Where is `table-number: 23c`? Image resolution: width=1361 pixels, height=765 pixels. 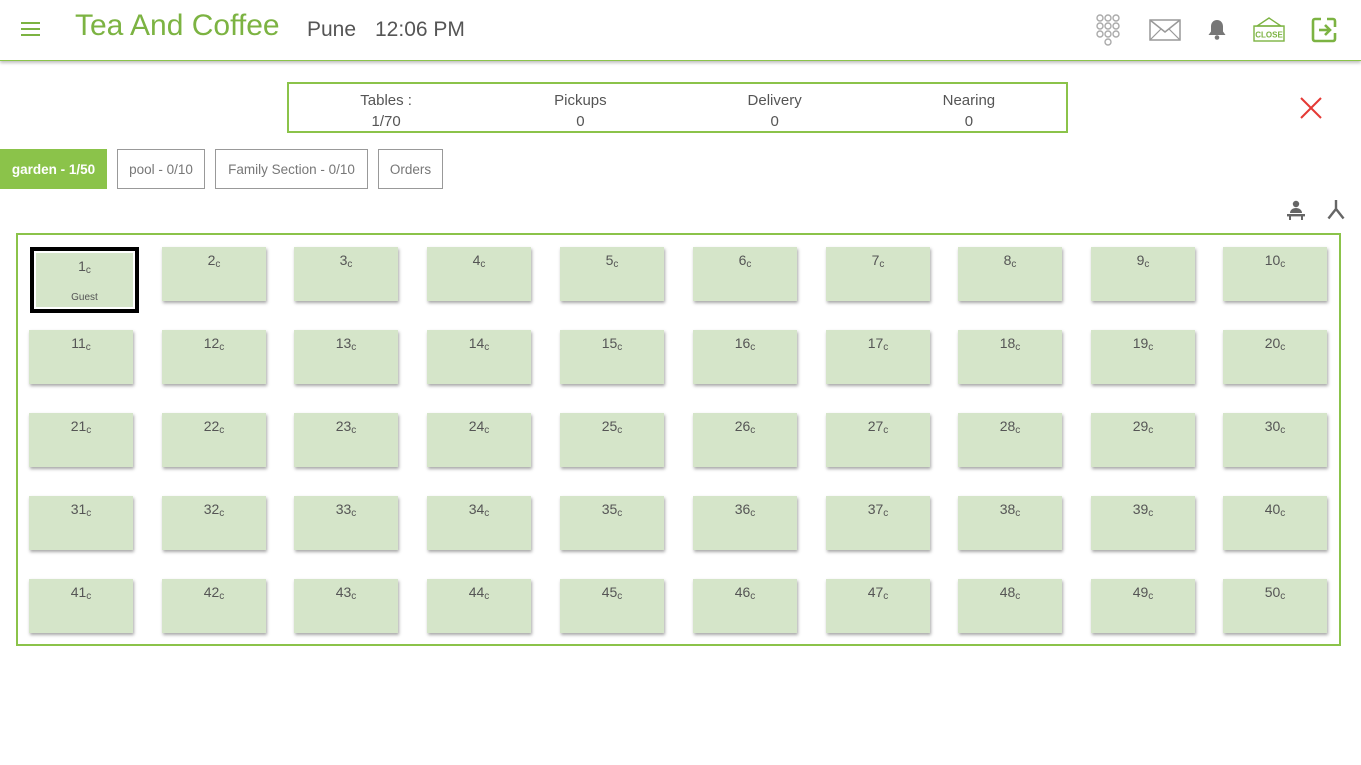
table-number: 23c is located at coordinates (346, 424).